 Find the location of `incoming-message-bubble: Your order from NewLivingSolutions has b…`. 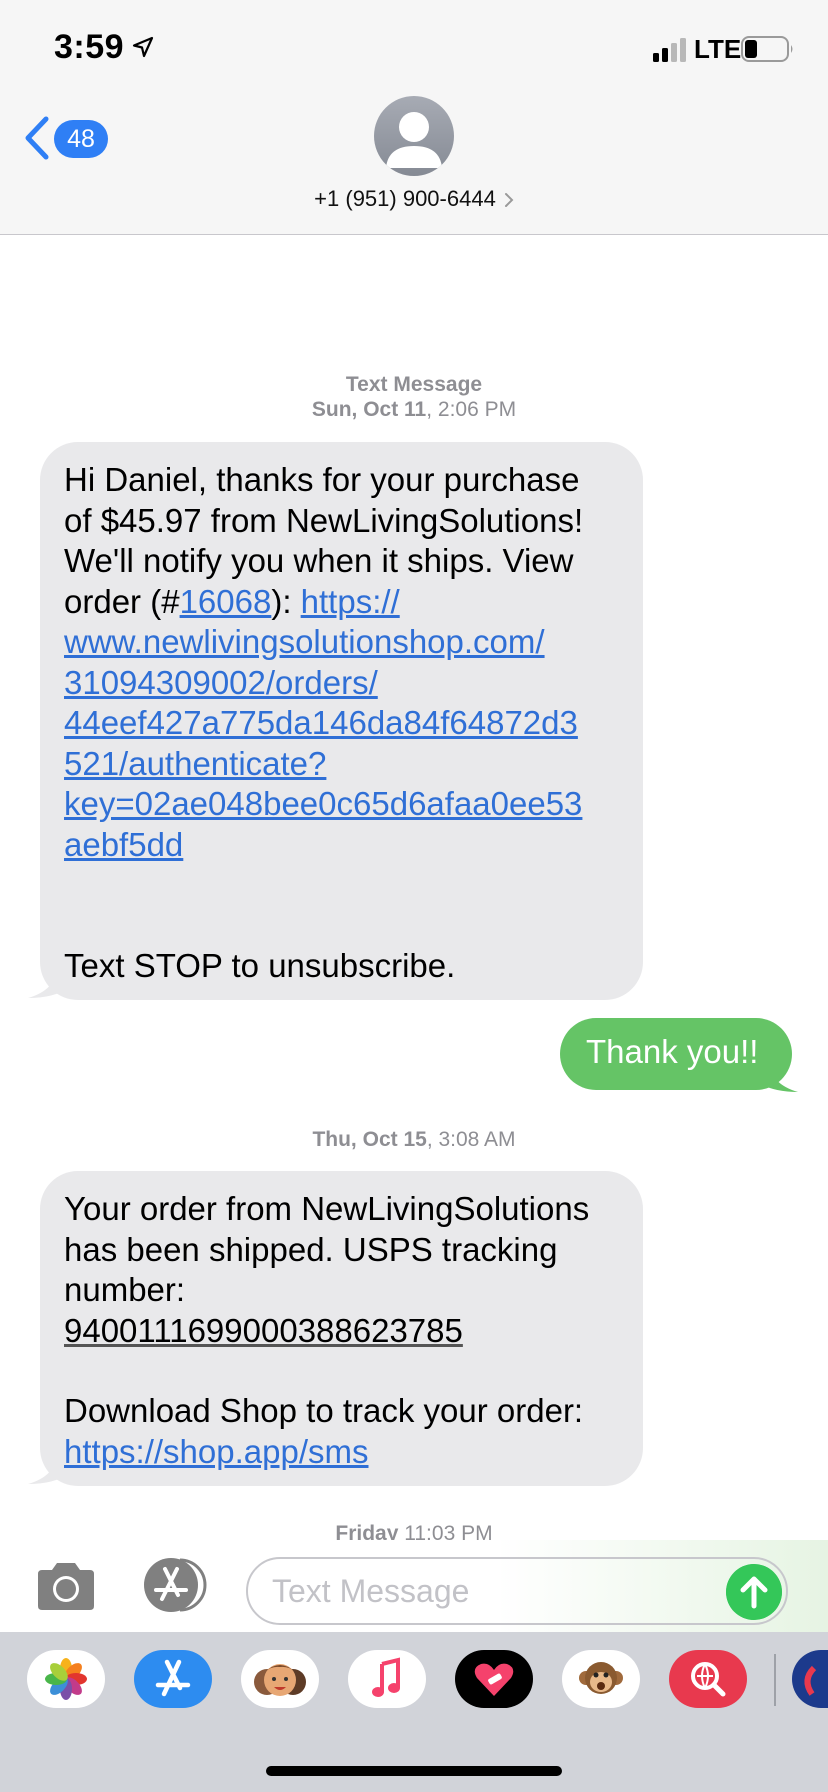

incoming-message-bubble: Your order from NewLivingSolutions has b… is located at coordinates (341, 1328).